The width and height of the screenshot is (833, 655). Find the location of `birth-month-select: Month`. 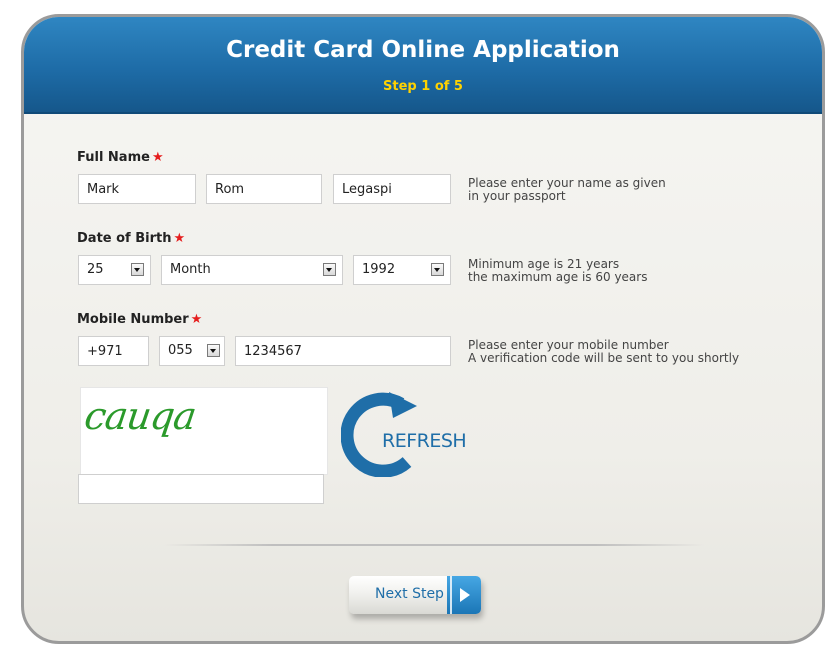

birth-month-select: Month is located at coordinates (252, 270).